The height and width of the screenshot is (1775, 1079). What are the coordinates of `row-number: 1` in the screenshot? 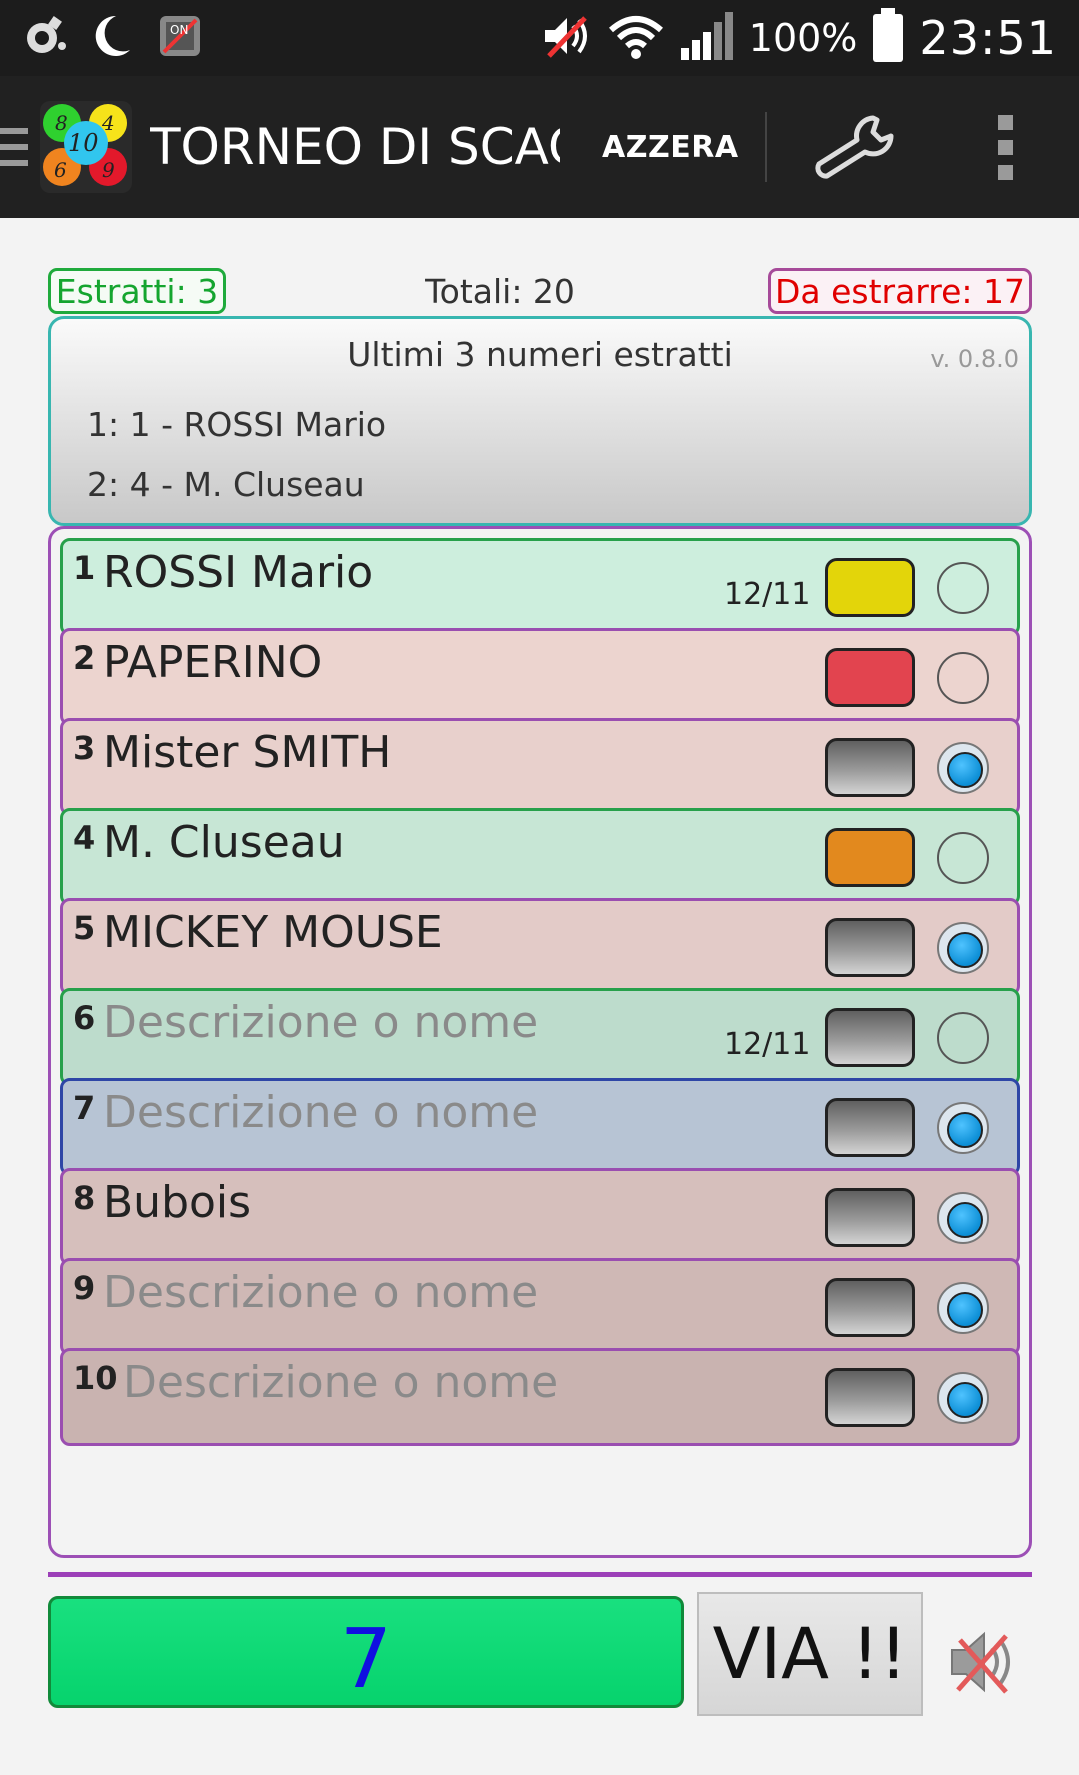 It's located at (84, 568).